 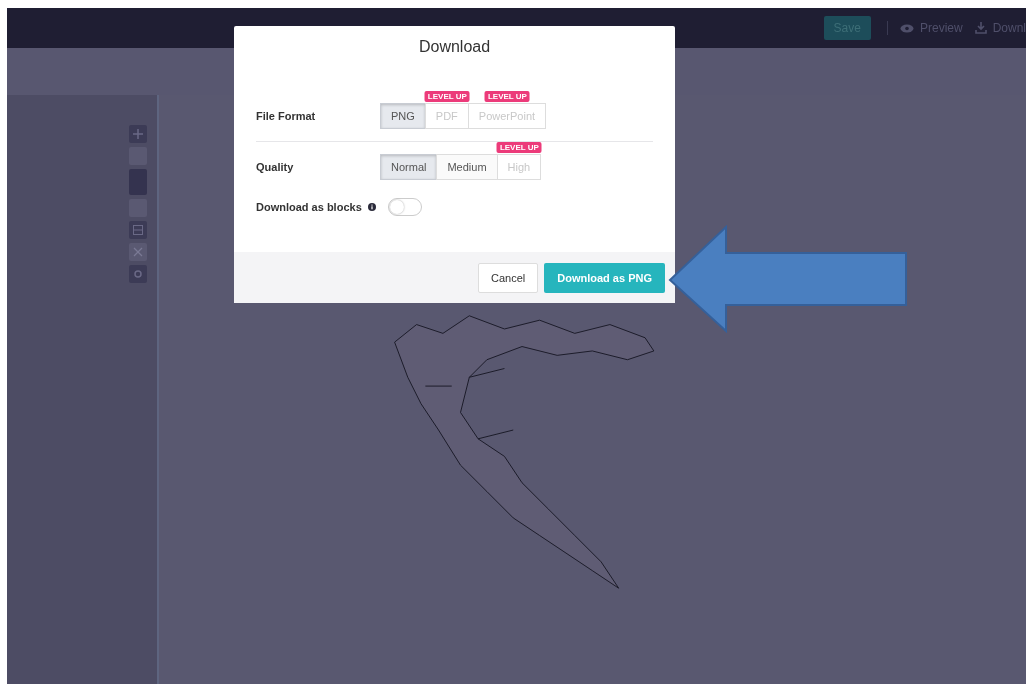 I want to click on settings-icon, so click(x=138, y=274).